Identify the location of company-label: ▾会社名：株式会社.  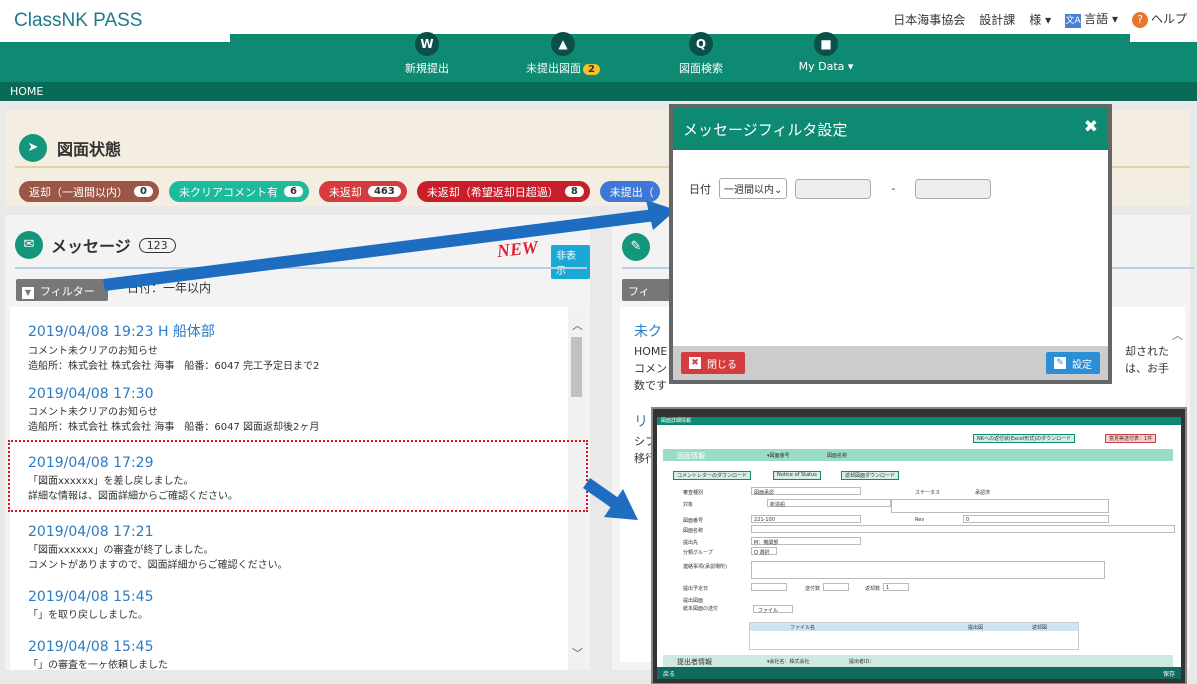
(788, 662).